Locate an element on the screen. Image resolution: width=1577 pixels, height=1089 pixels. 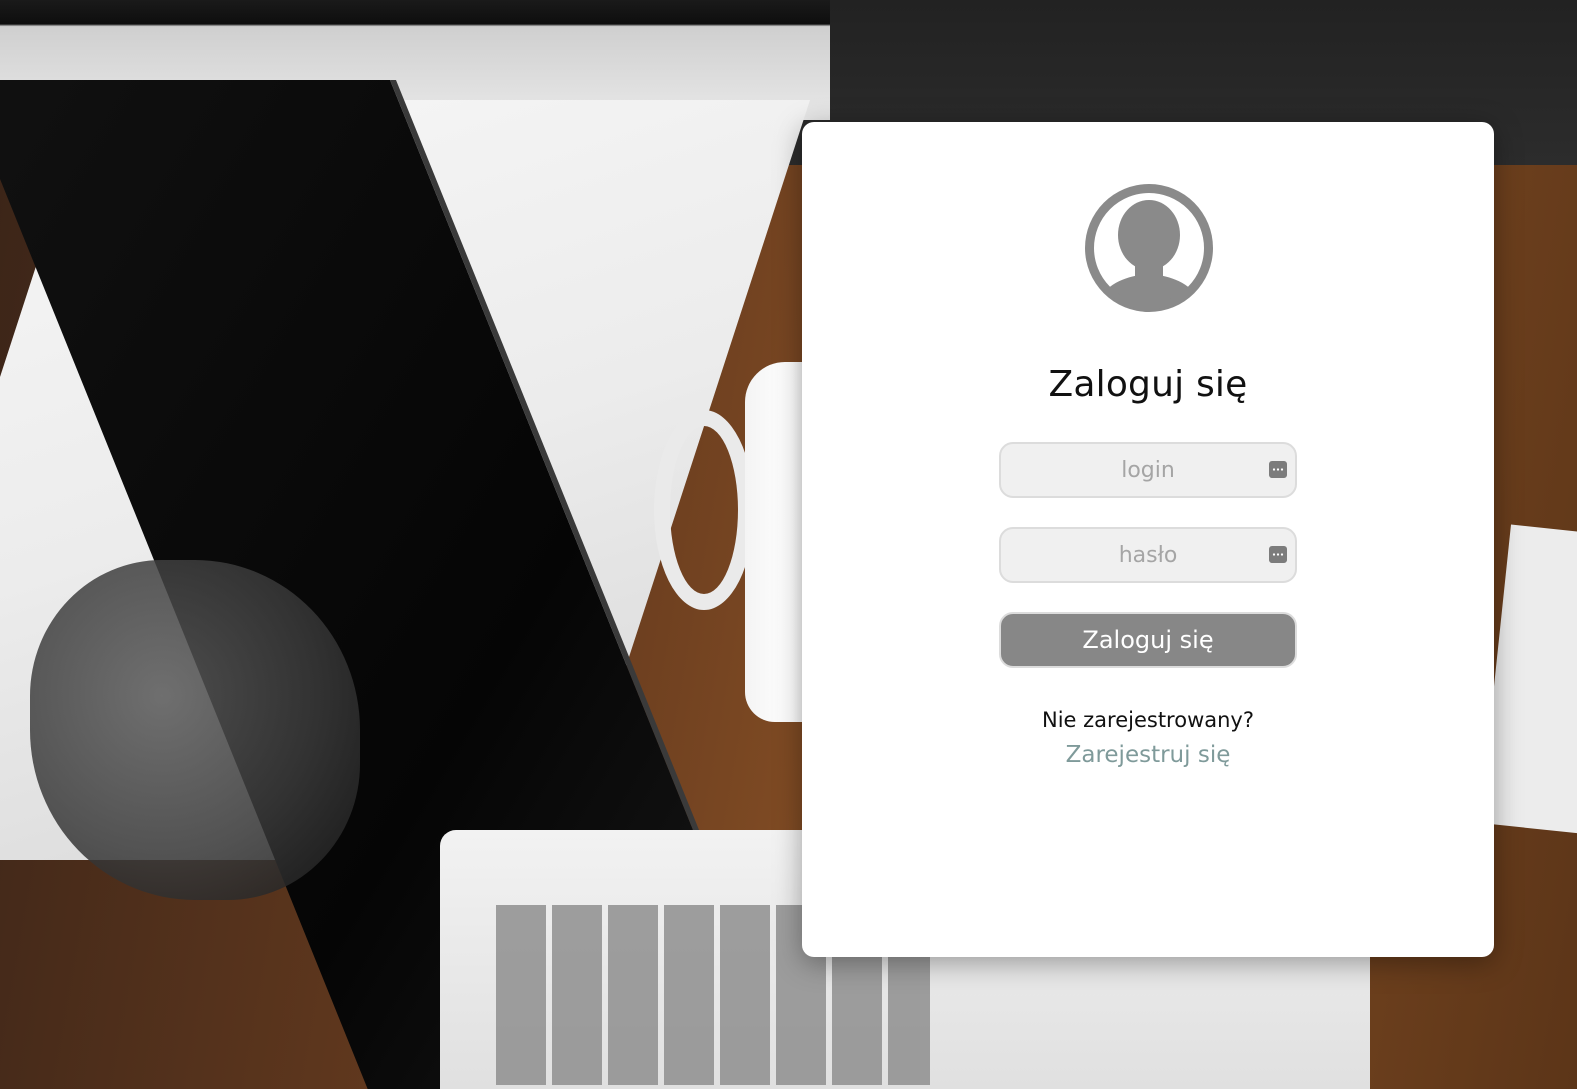
login-button: Zaloguj się is located at coordinates (1148, 640).